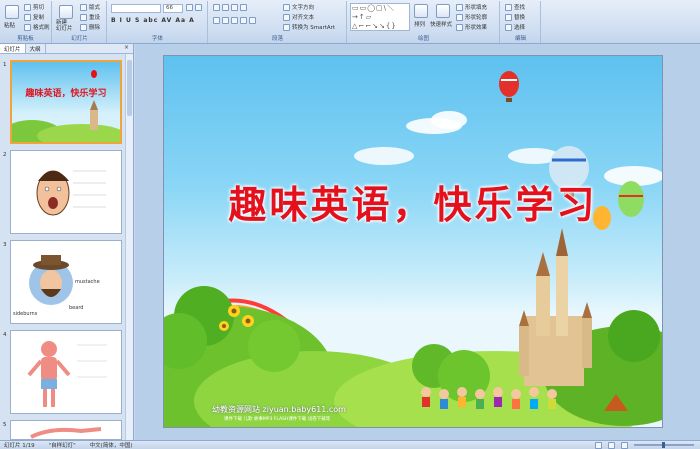  What do you see at coordinates (5, 155) in the screenshot?
I see `slide-number: 2` at bounding box center [5, 155].